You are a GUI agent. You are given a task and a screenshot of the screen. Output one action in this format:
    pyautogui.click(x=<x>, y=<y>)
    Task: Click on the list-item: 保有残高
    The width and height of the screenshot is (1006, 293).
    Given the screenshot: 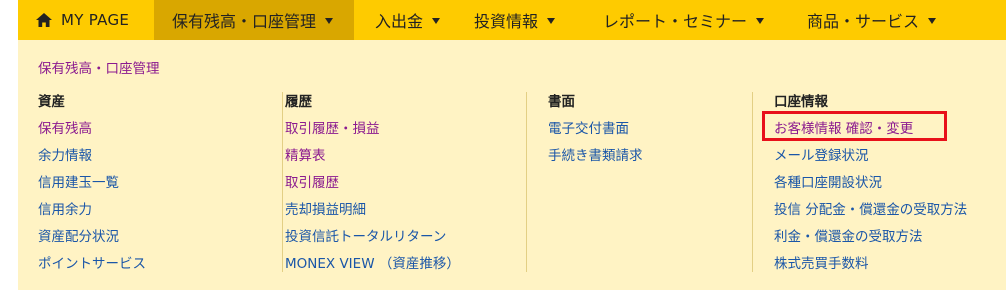 What is the action you would take?
    pyautogui.click(x=92, y=132)
    